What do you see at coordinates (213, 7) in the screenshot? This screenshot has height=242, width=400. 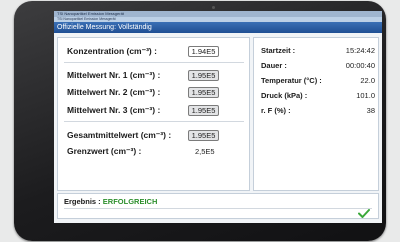 I see `camera-dot` at bounding box center [213, 7].